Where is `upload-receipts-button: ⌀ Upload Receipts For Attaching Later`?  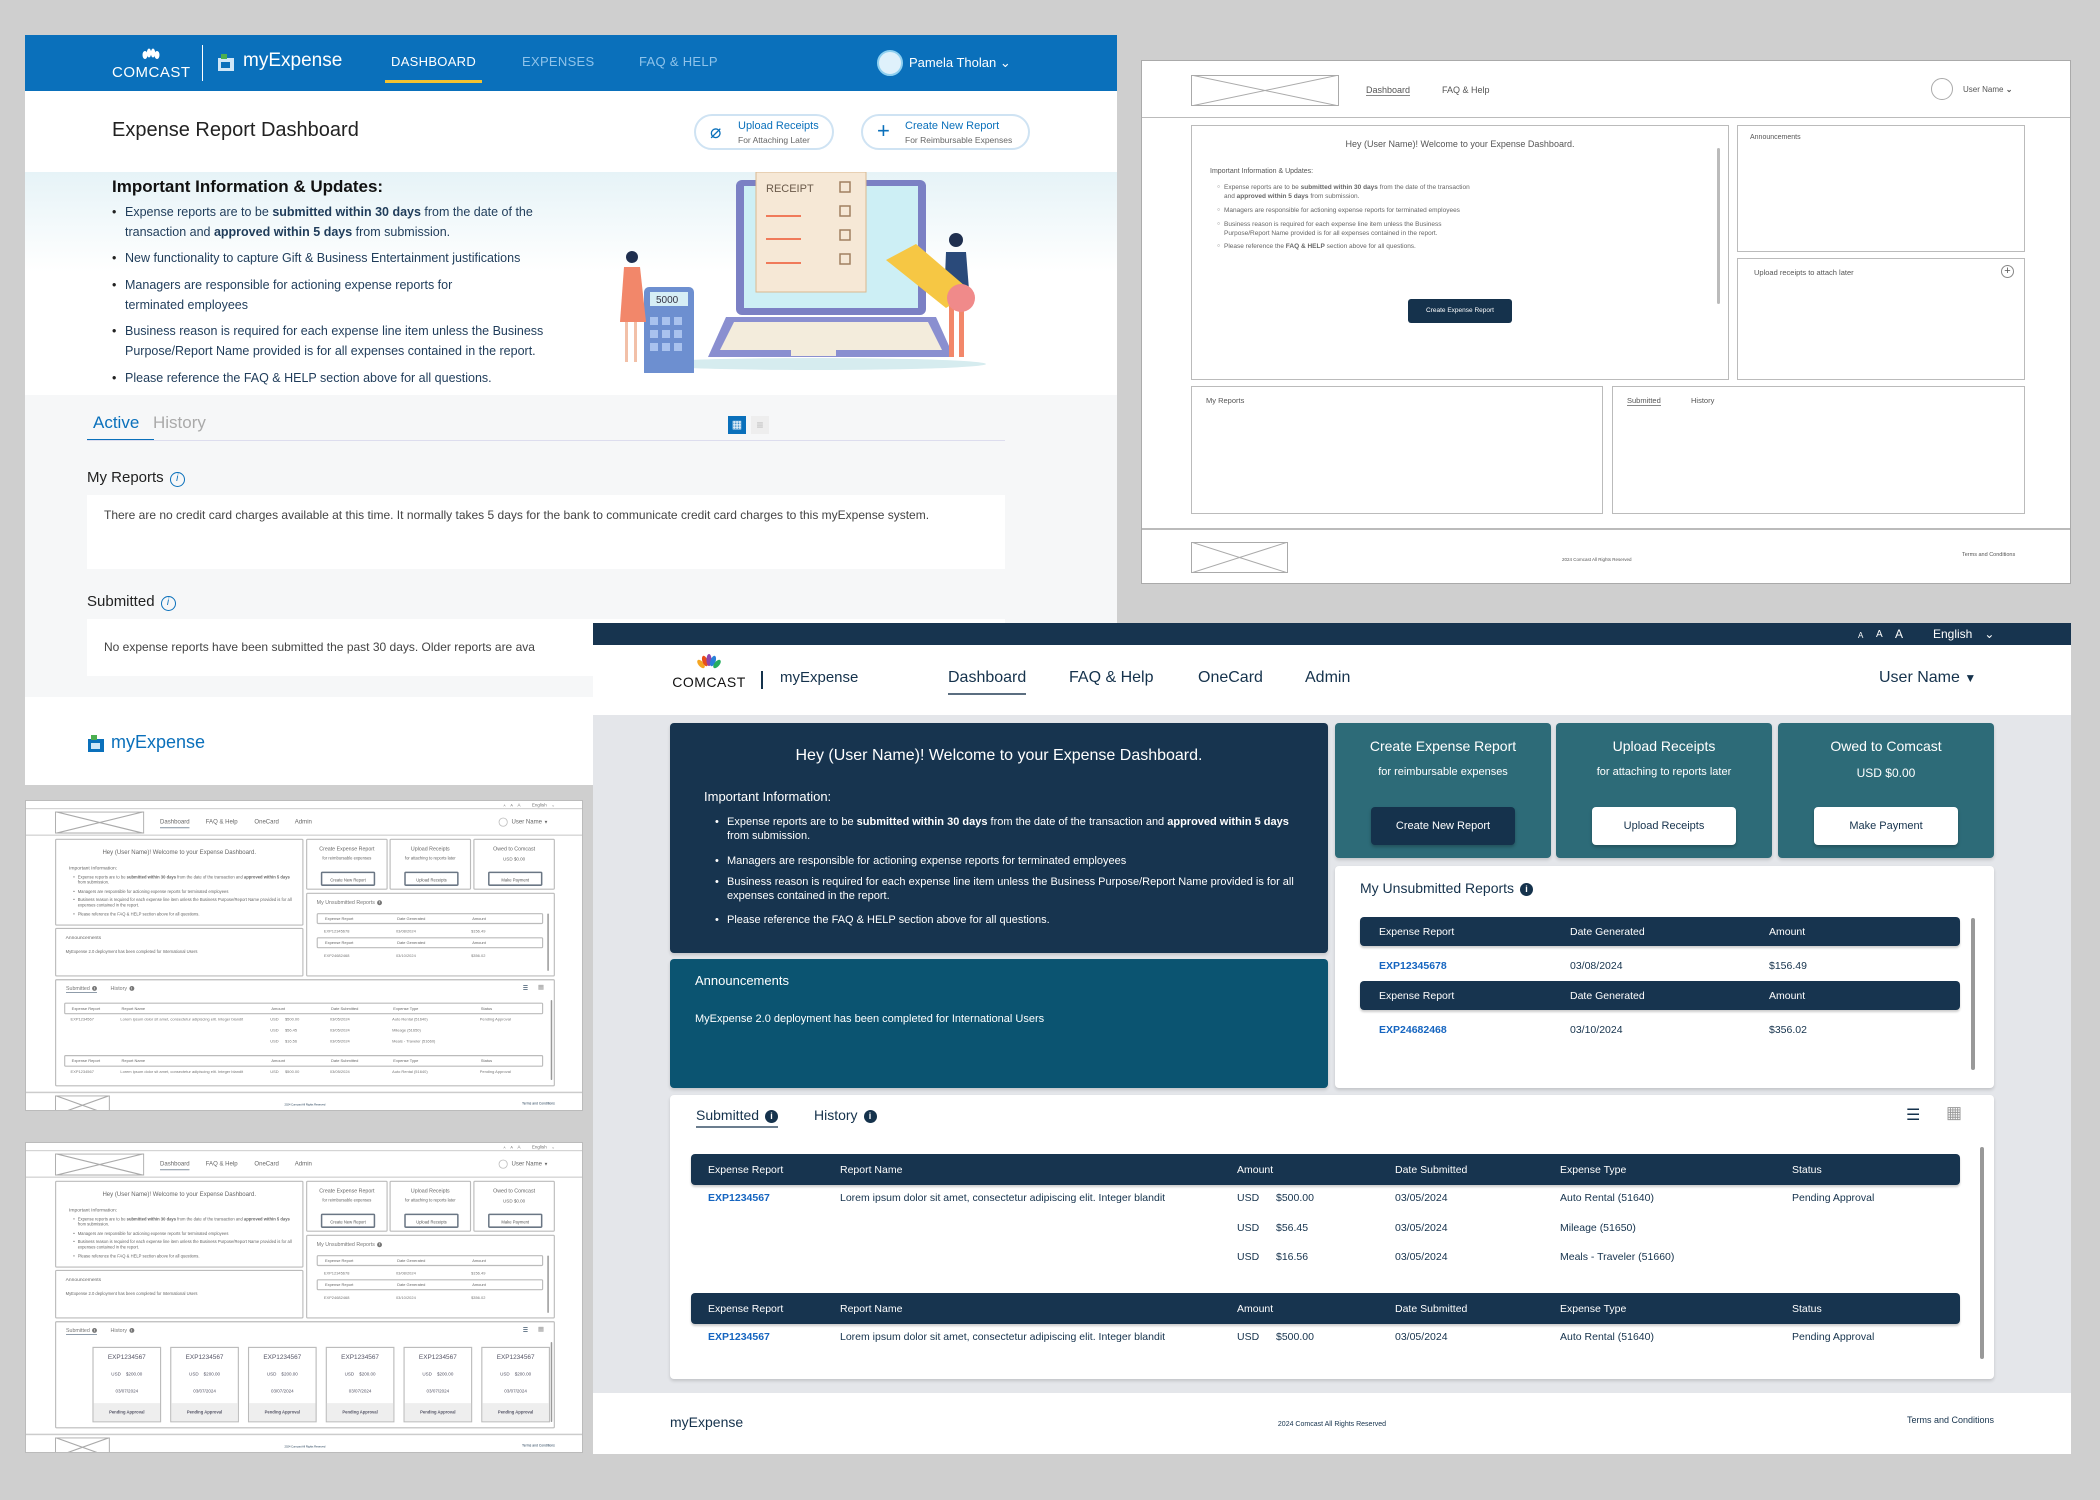 upload-receipts-button: ⌀ Upload Receipts For Attaching Later is located at coordinates (764, 132).